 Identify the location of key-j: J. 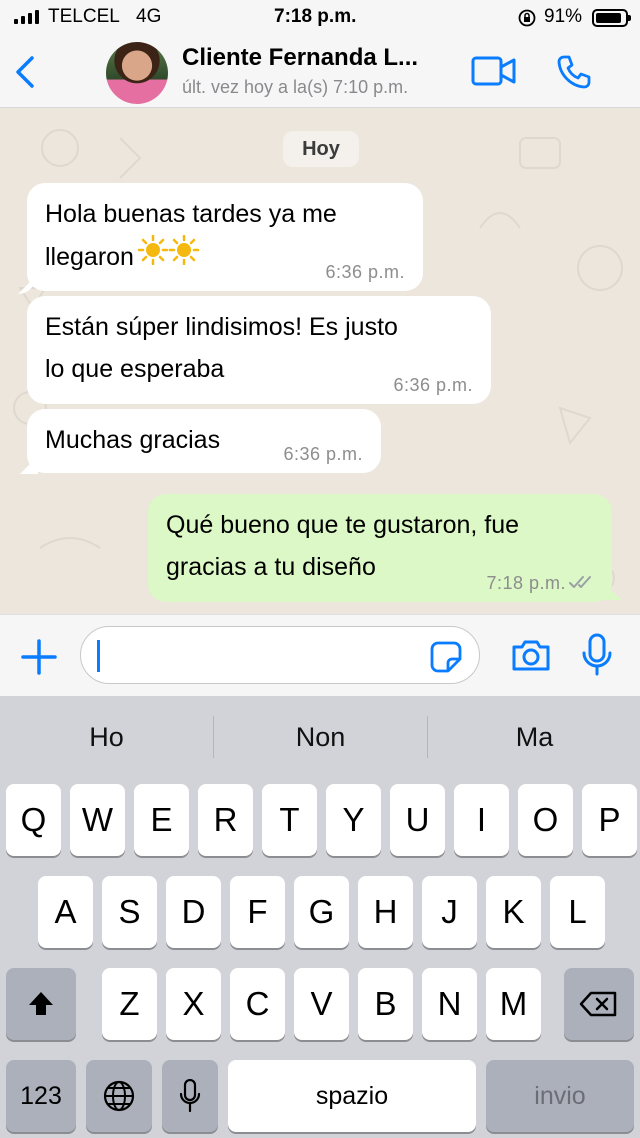
(449, 912).